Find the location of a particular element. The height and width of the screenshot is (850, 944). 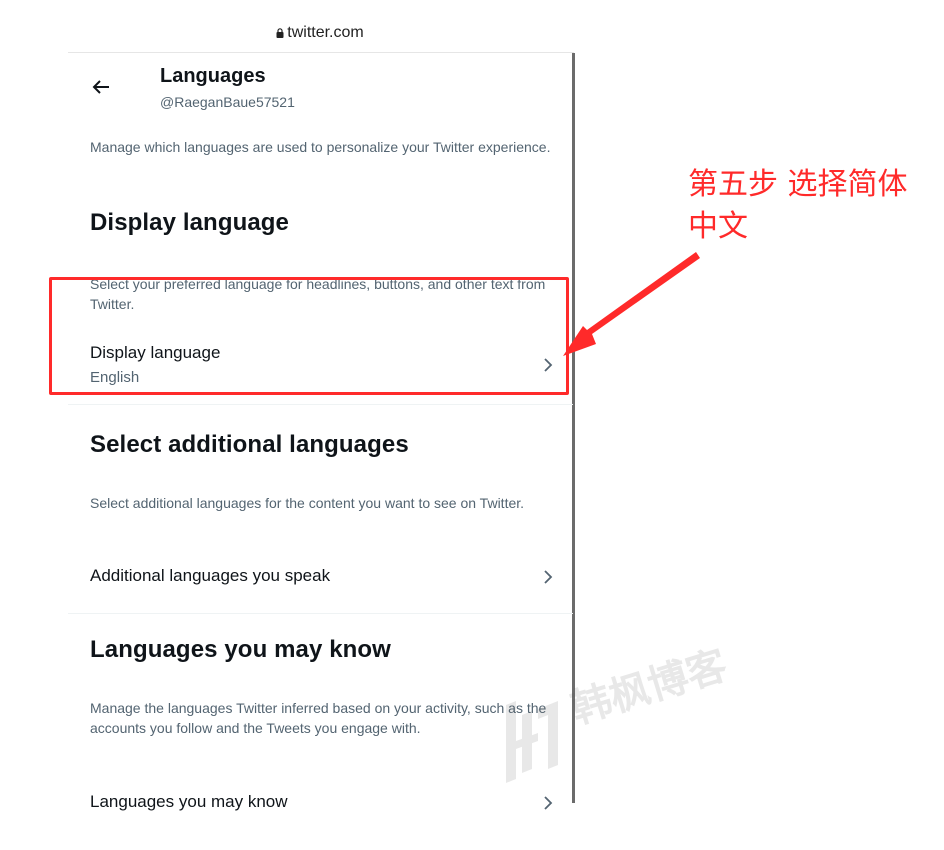

highlight-box is located at coordinates (309, 336).